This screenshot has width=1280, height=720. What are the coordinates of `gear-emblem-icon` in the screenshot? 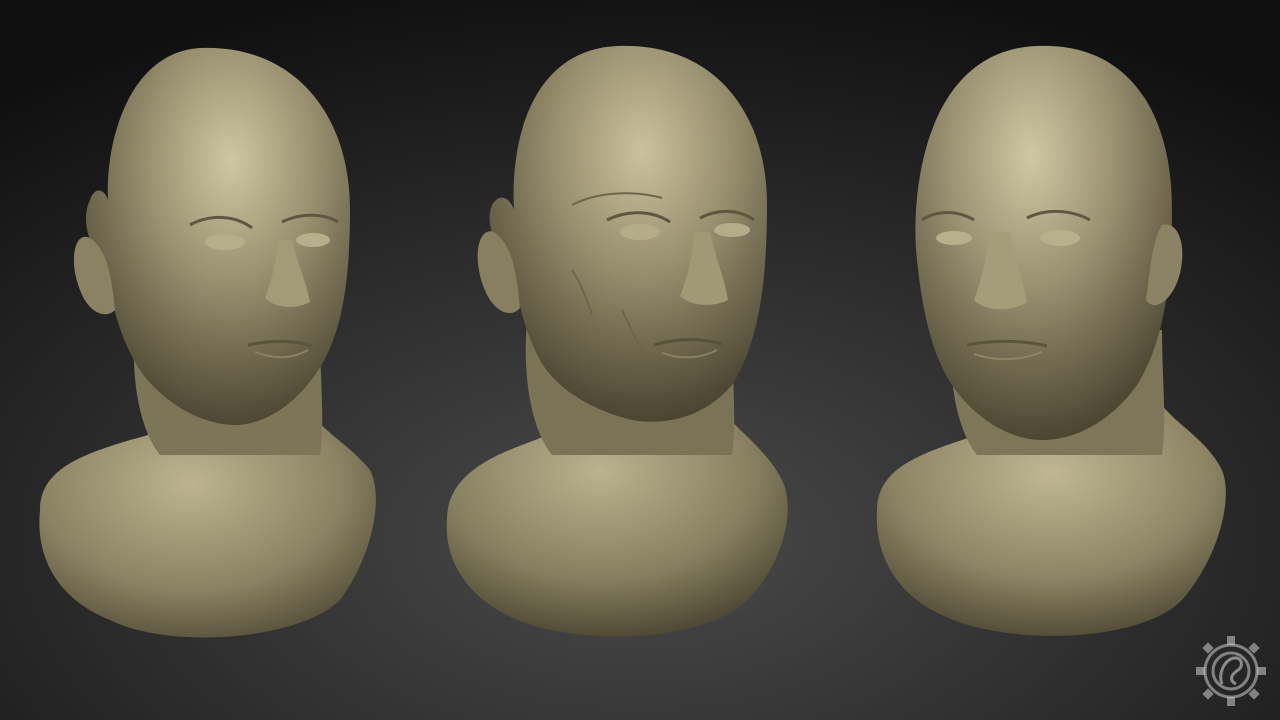 It's located at (1231, 671).